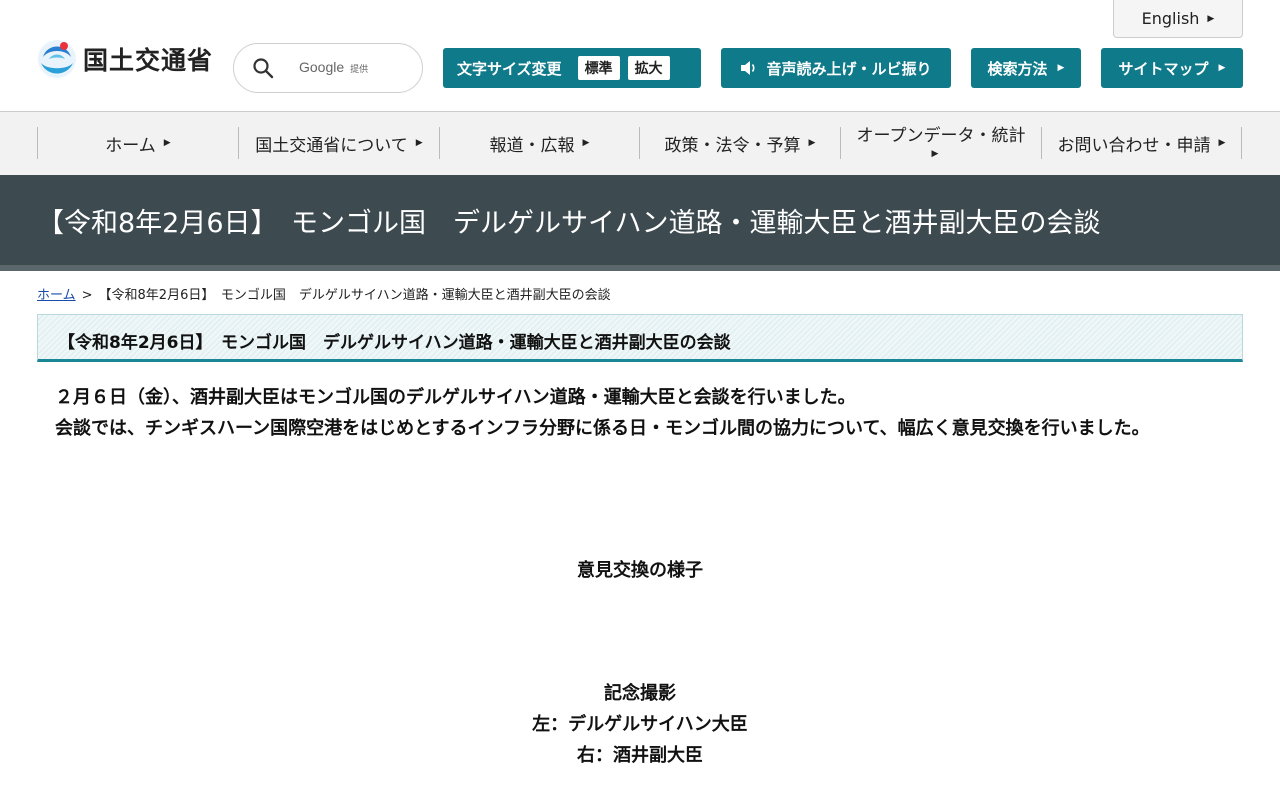  What do you see at coordinates (57, 59) in the screenshot?
I see `mlit-logo-icon` at bounding box center [57, 59].